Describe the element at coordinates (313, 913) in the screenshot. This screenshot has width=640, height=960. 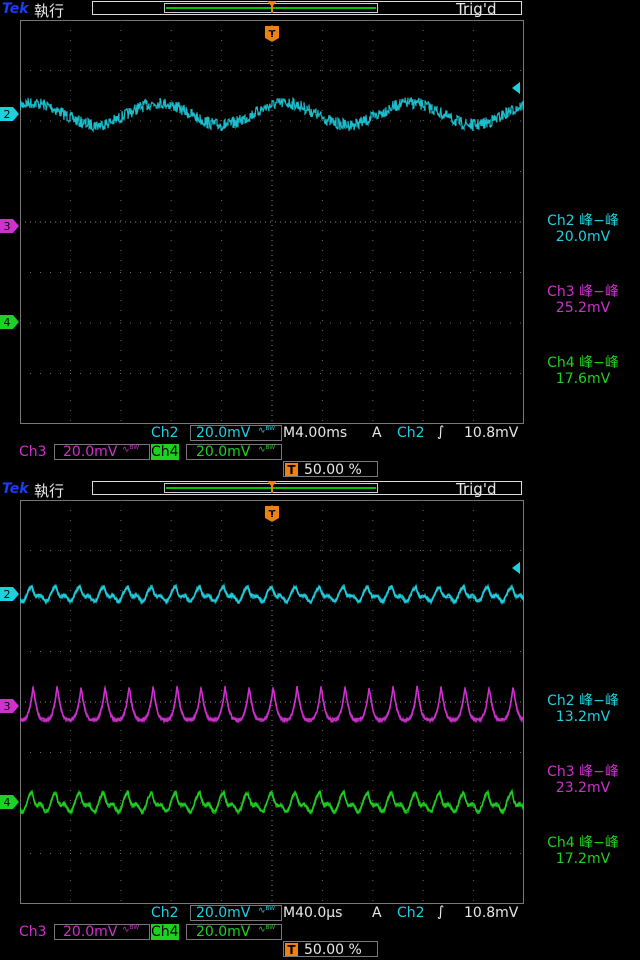
I see `status-time-scale: M40.0µs` at that location.